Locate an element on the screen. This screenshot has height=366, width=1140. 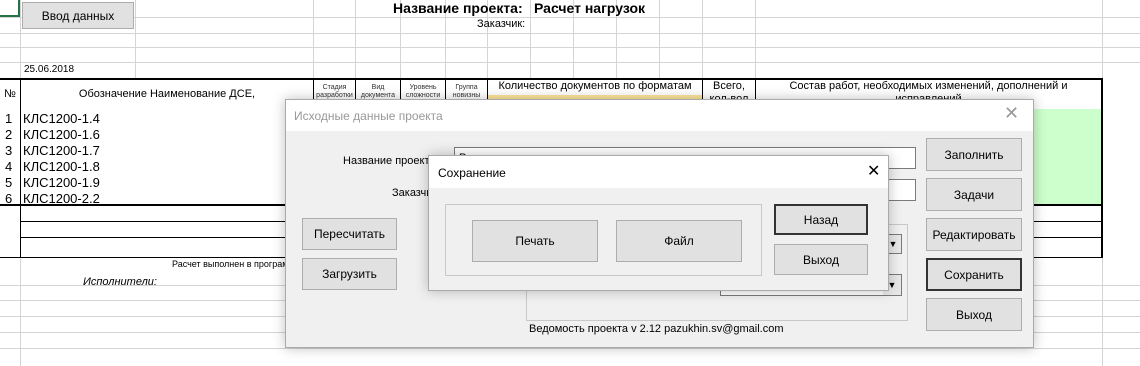
project-name-label: Название проекта is located at coordinates (389, 161).